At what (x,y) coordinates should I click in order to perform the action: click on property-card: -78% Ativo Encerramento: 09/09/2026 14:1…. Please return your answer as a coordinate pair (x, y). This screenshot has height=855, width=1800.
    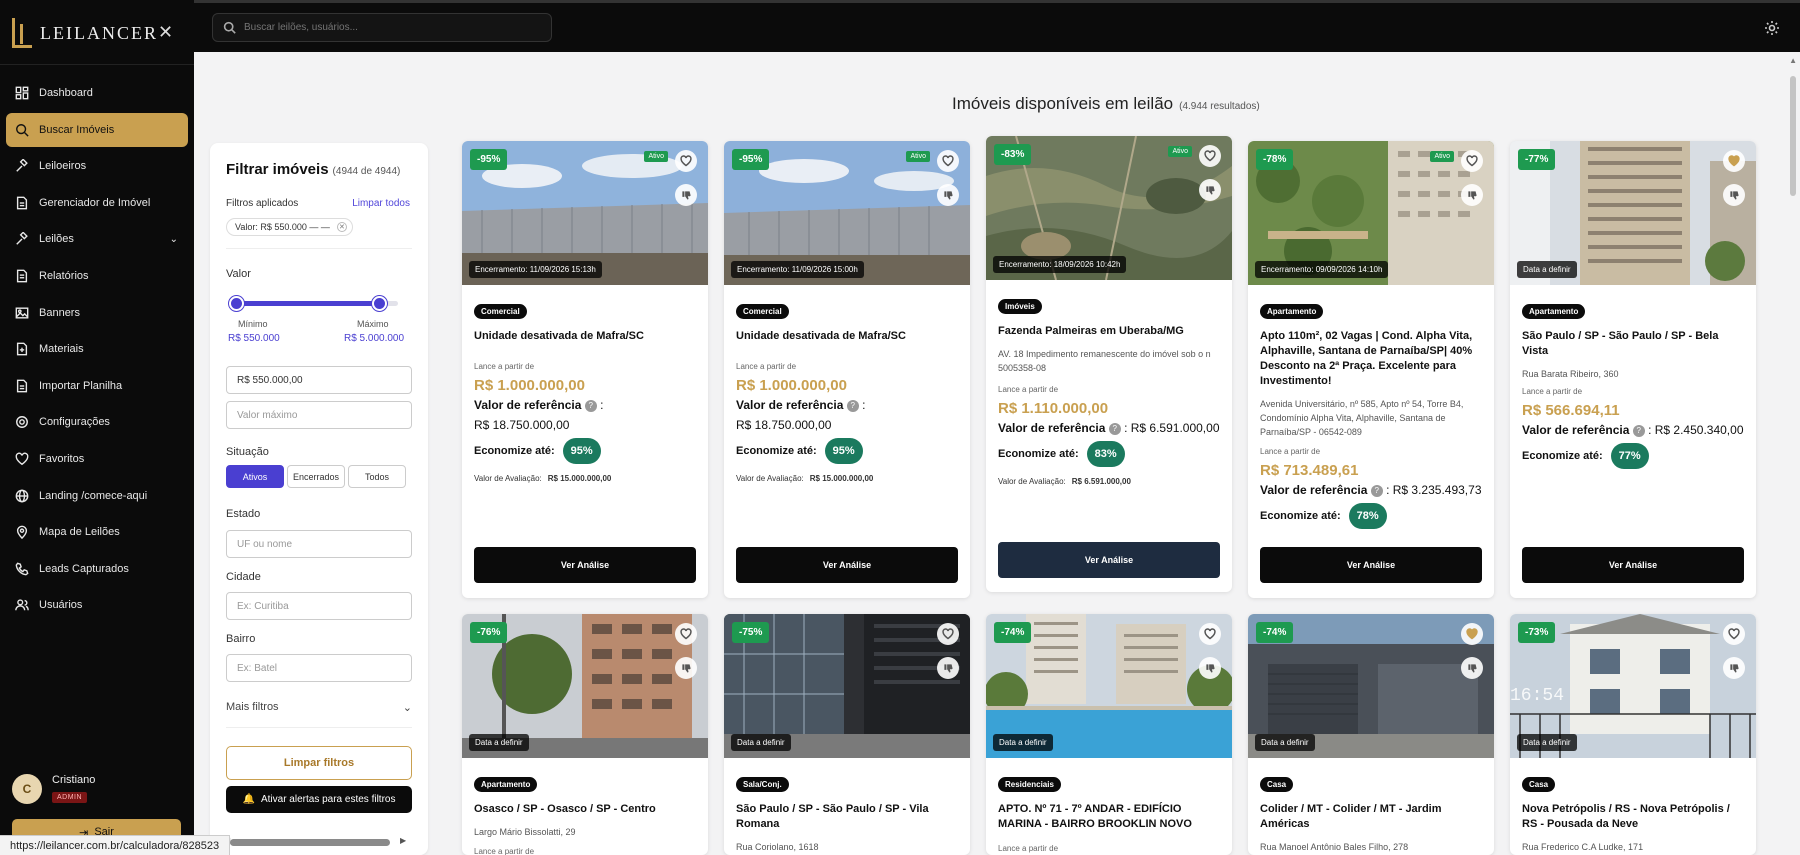
    Looking at the image, I should click on (1371, 369).